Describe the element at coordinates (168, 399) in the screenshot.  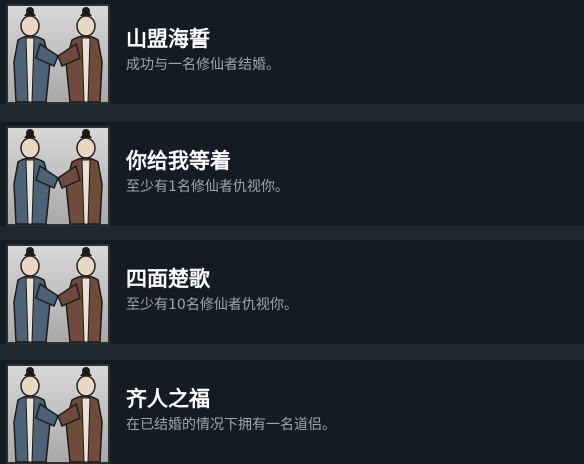
I see `achievement-title: 齐人之福` at that location.